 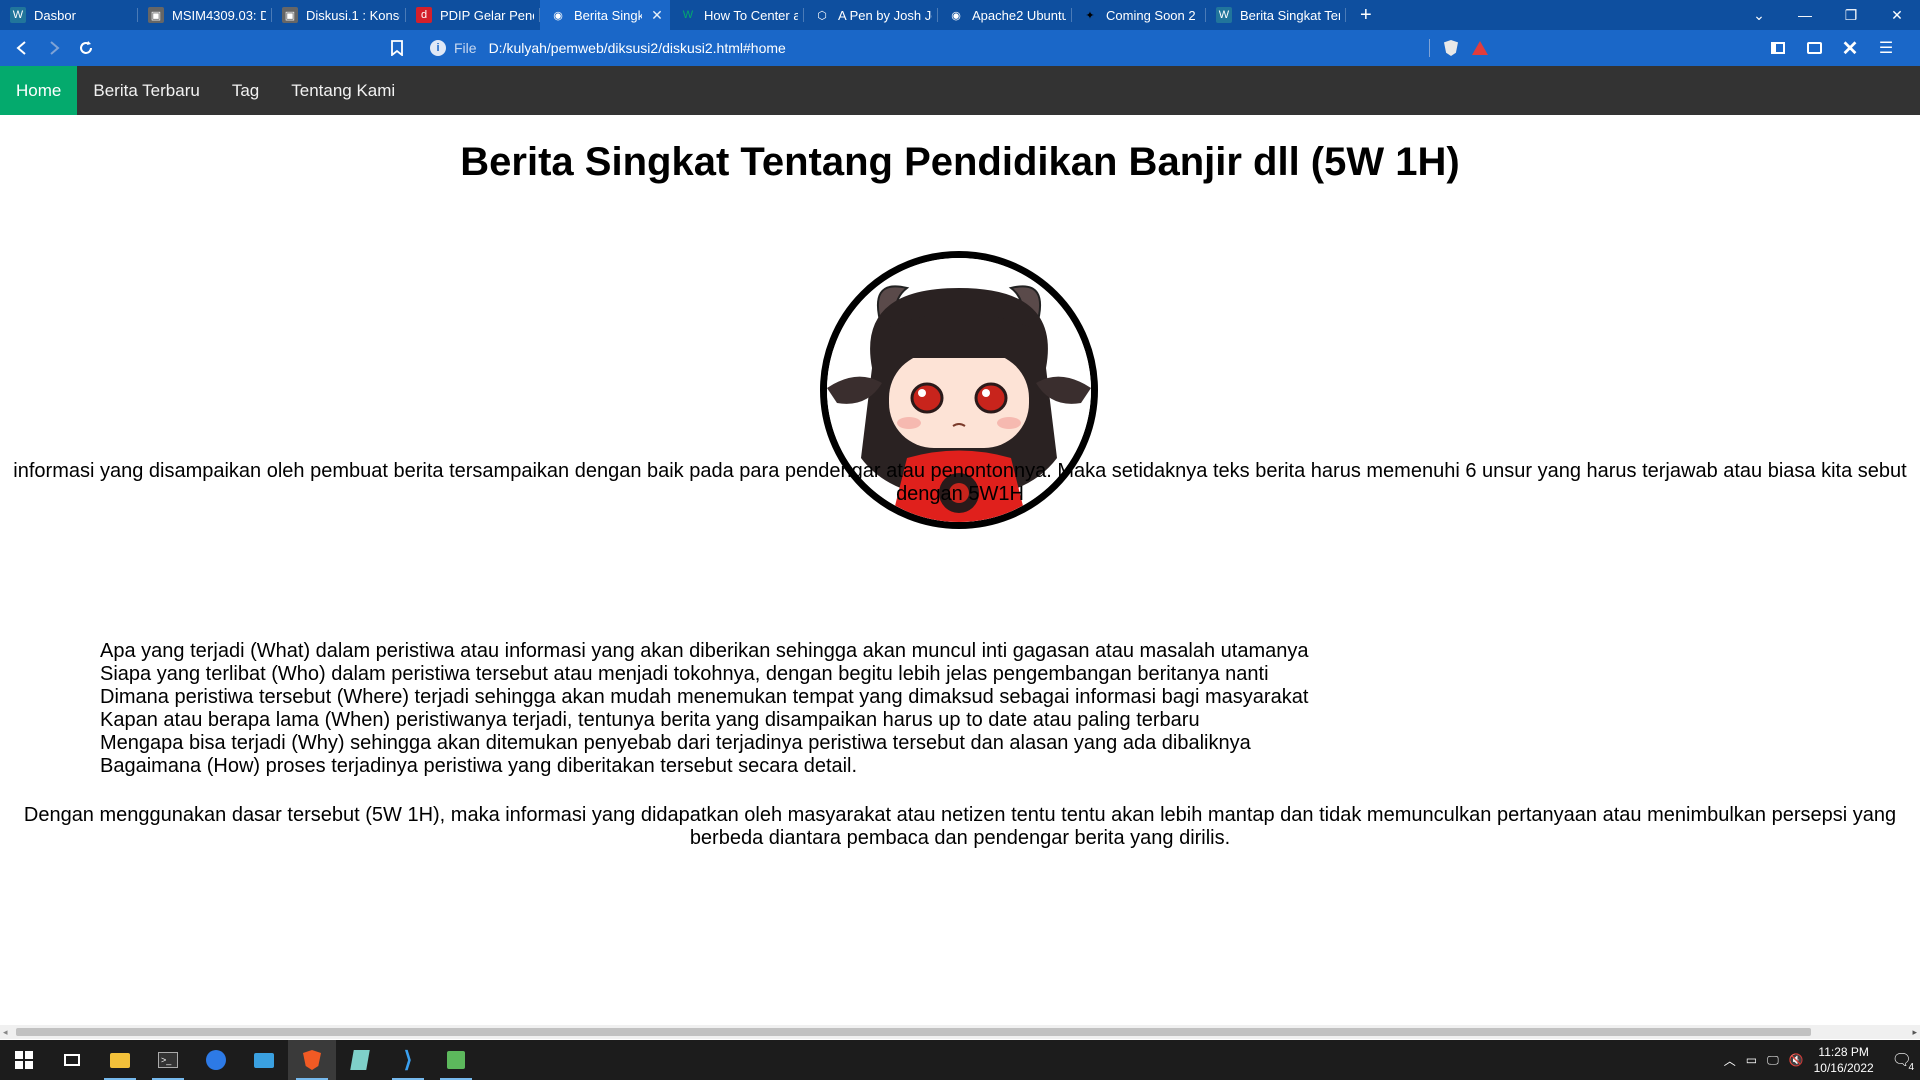 What do you see at coordinates (1911, 1067) in the screenshot?
I see `notification-count: 4` at bounding box center [1911, 1067].